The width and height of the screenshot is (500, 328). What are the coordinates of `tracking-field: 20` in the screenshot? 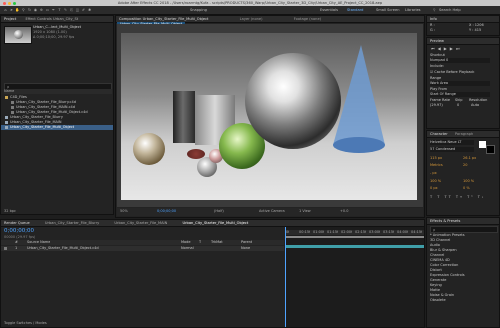 It's located at (465, 165).